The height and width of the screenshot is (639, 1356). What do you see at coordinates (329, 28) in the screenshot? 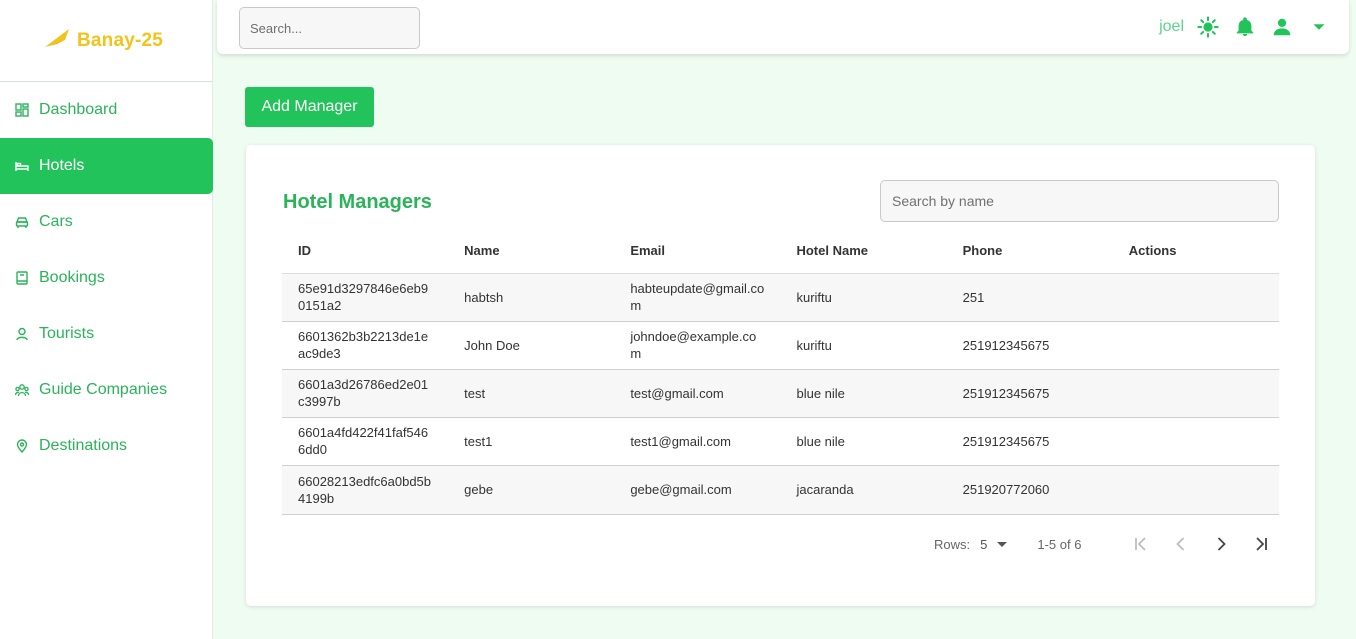
I see `global-search-input` at bounding box center [329, 28].